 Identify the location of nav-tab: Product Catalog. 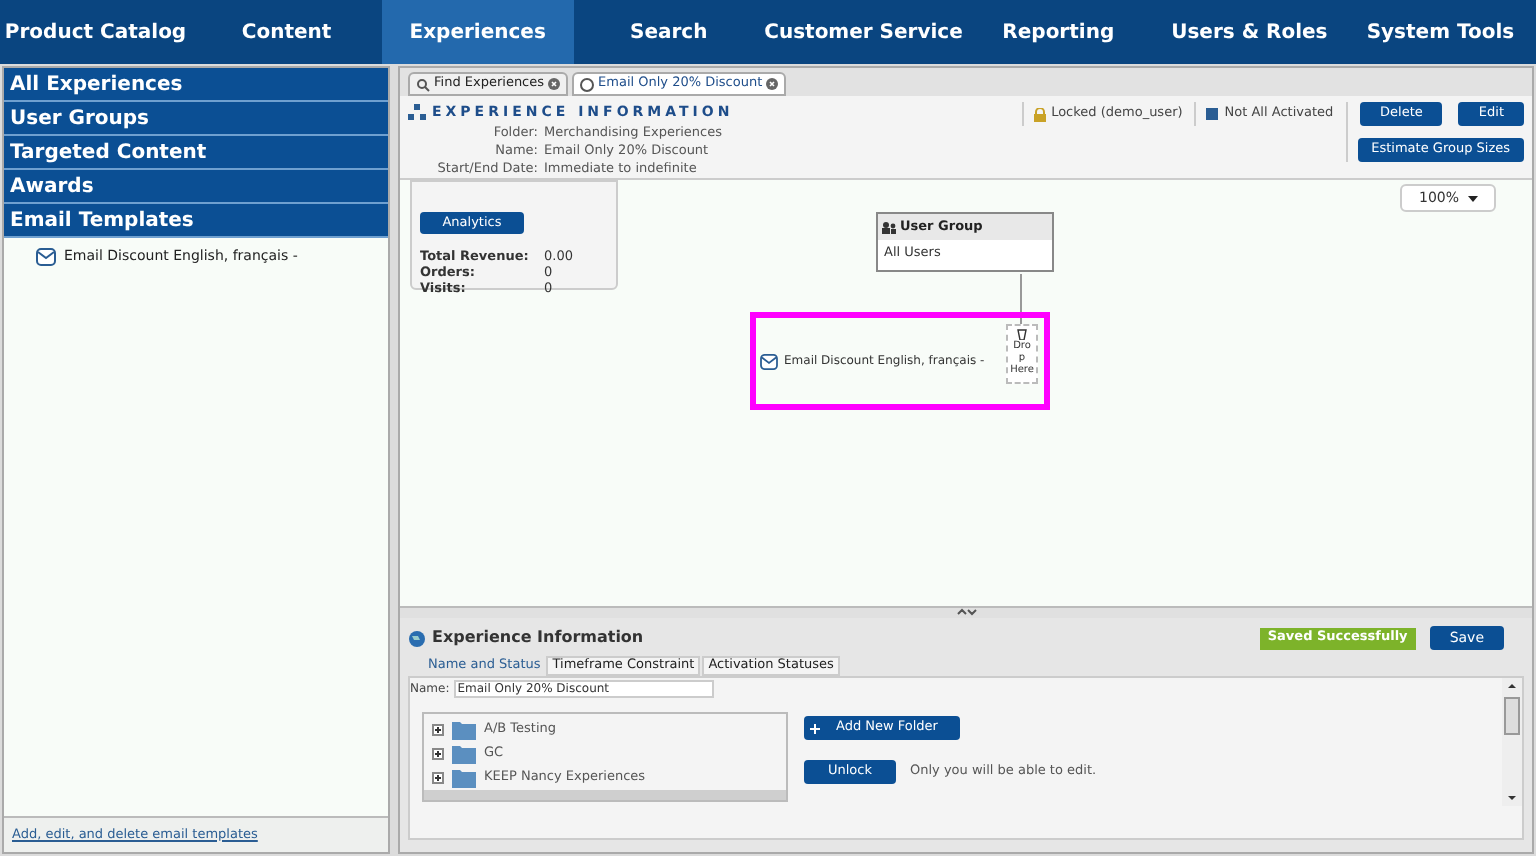
(96, 32).